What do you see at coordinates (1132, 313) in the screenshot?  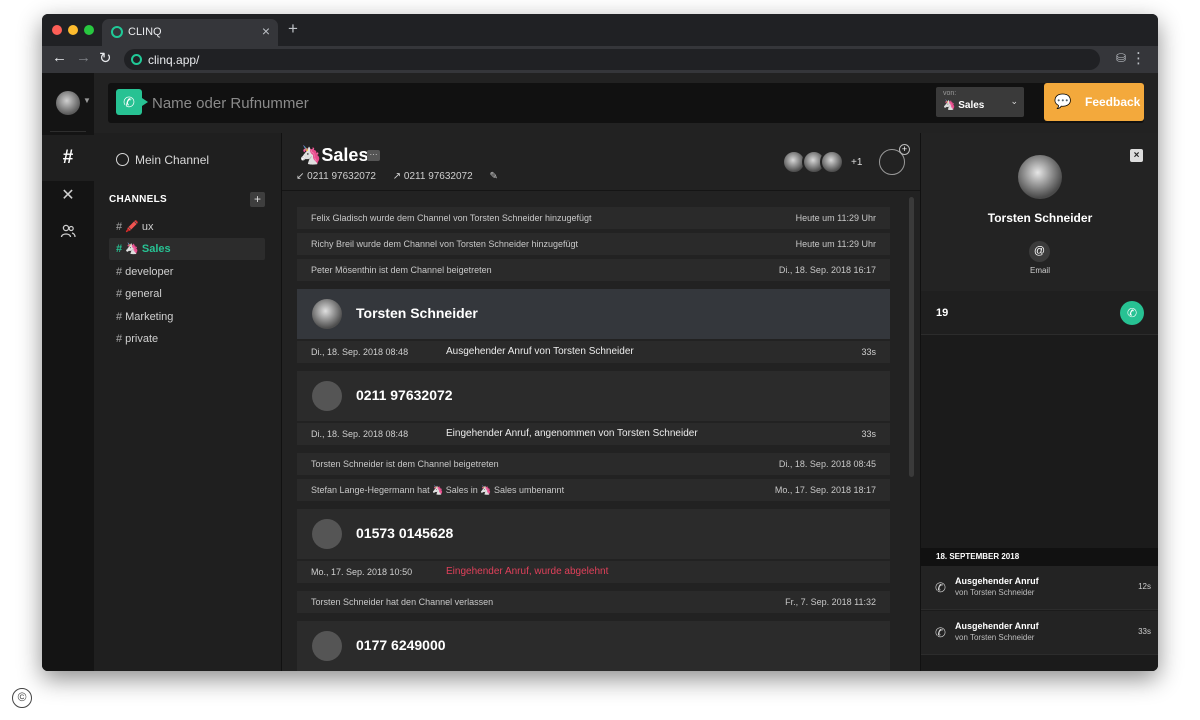 I see `call-contact-button: ✆` at bounding box center [1132, 313].